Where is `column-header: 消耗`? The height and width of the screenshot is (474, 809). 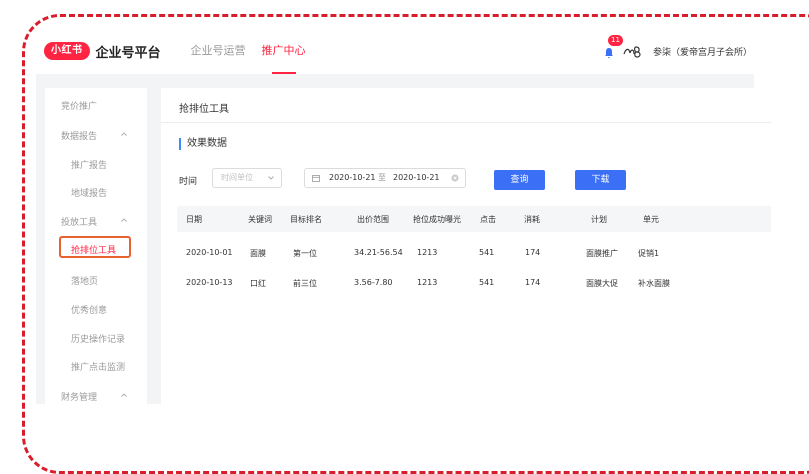
column-header: 消耗 is located at coordinates (532, 219).